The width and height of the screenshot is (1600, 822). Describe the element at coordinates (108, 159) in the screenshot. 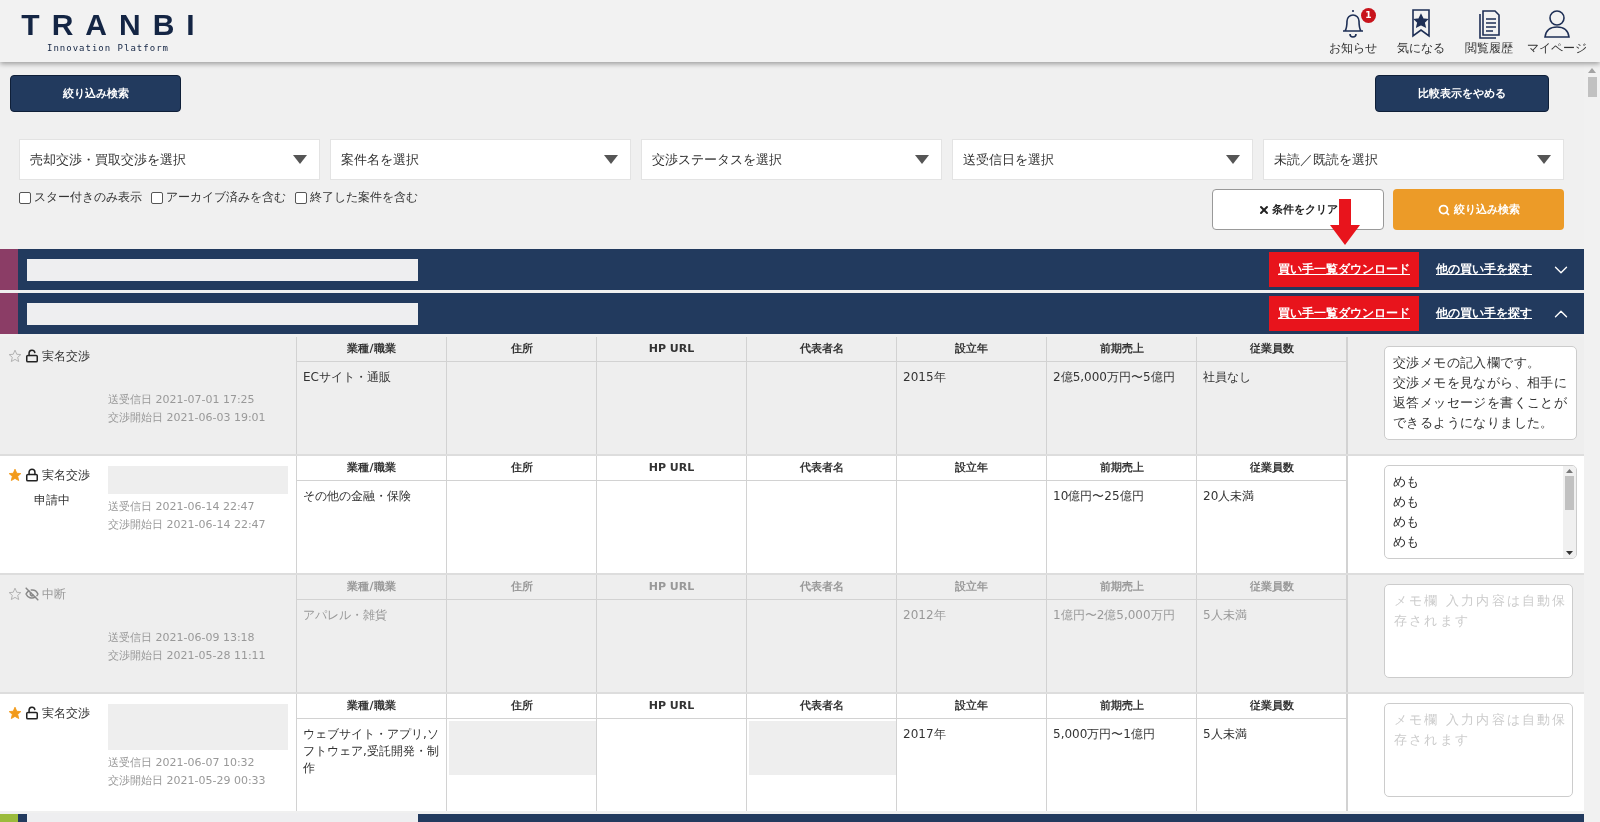

I see `select-placeholder: 売却交渉・買取交渉を選択` at that location.